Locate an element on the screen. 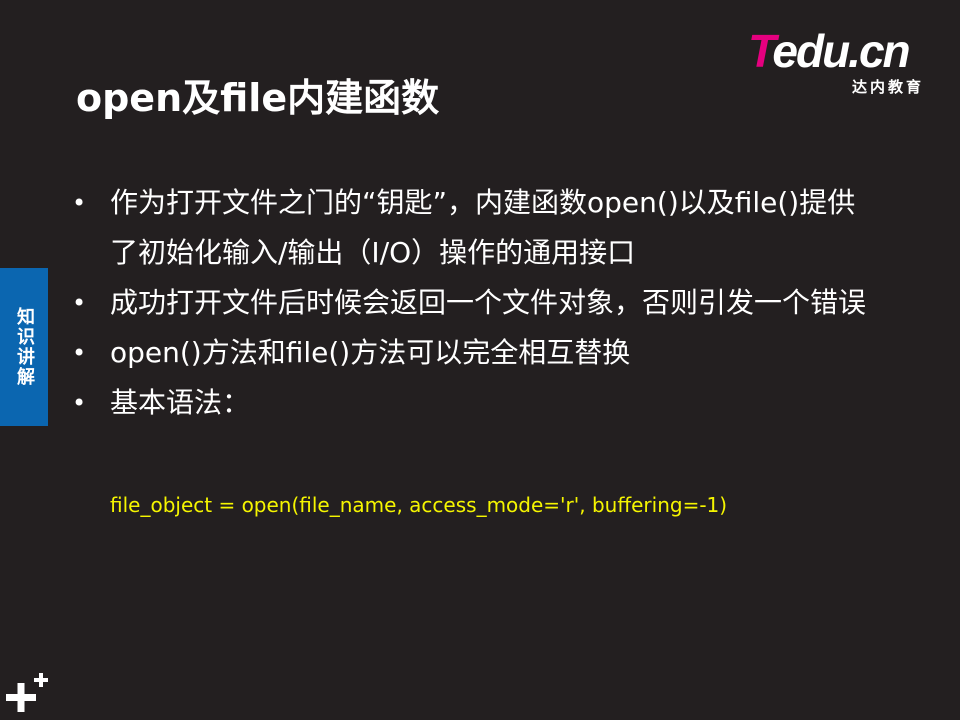 The width and height of the screenshot is (960, 720). logo-wordmark-rest: edu.cn is located at coordinates (841, 51).